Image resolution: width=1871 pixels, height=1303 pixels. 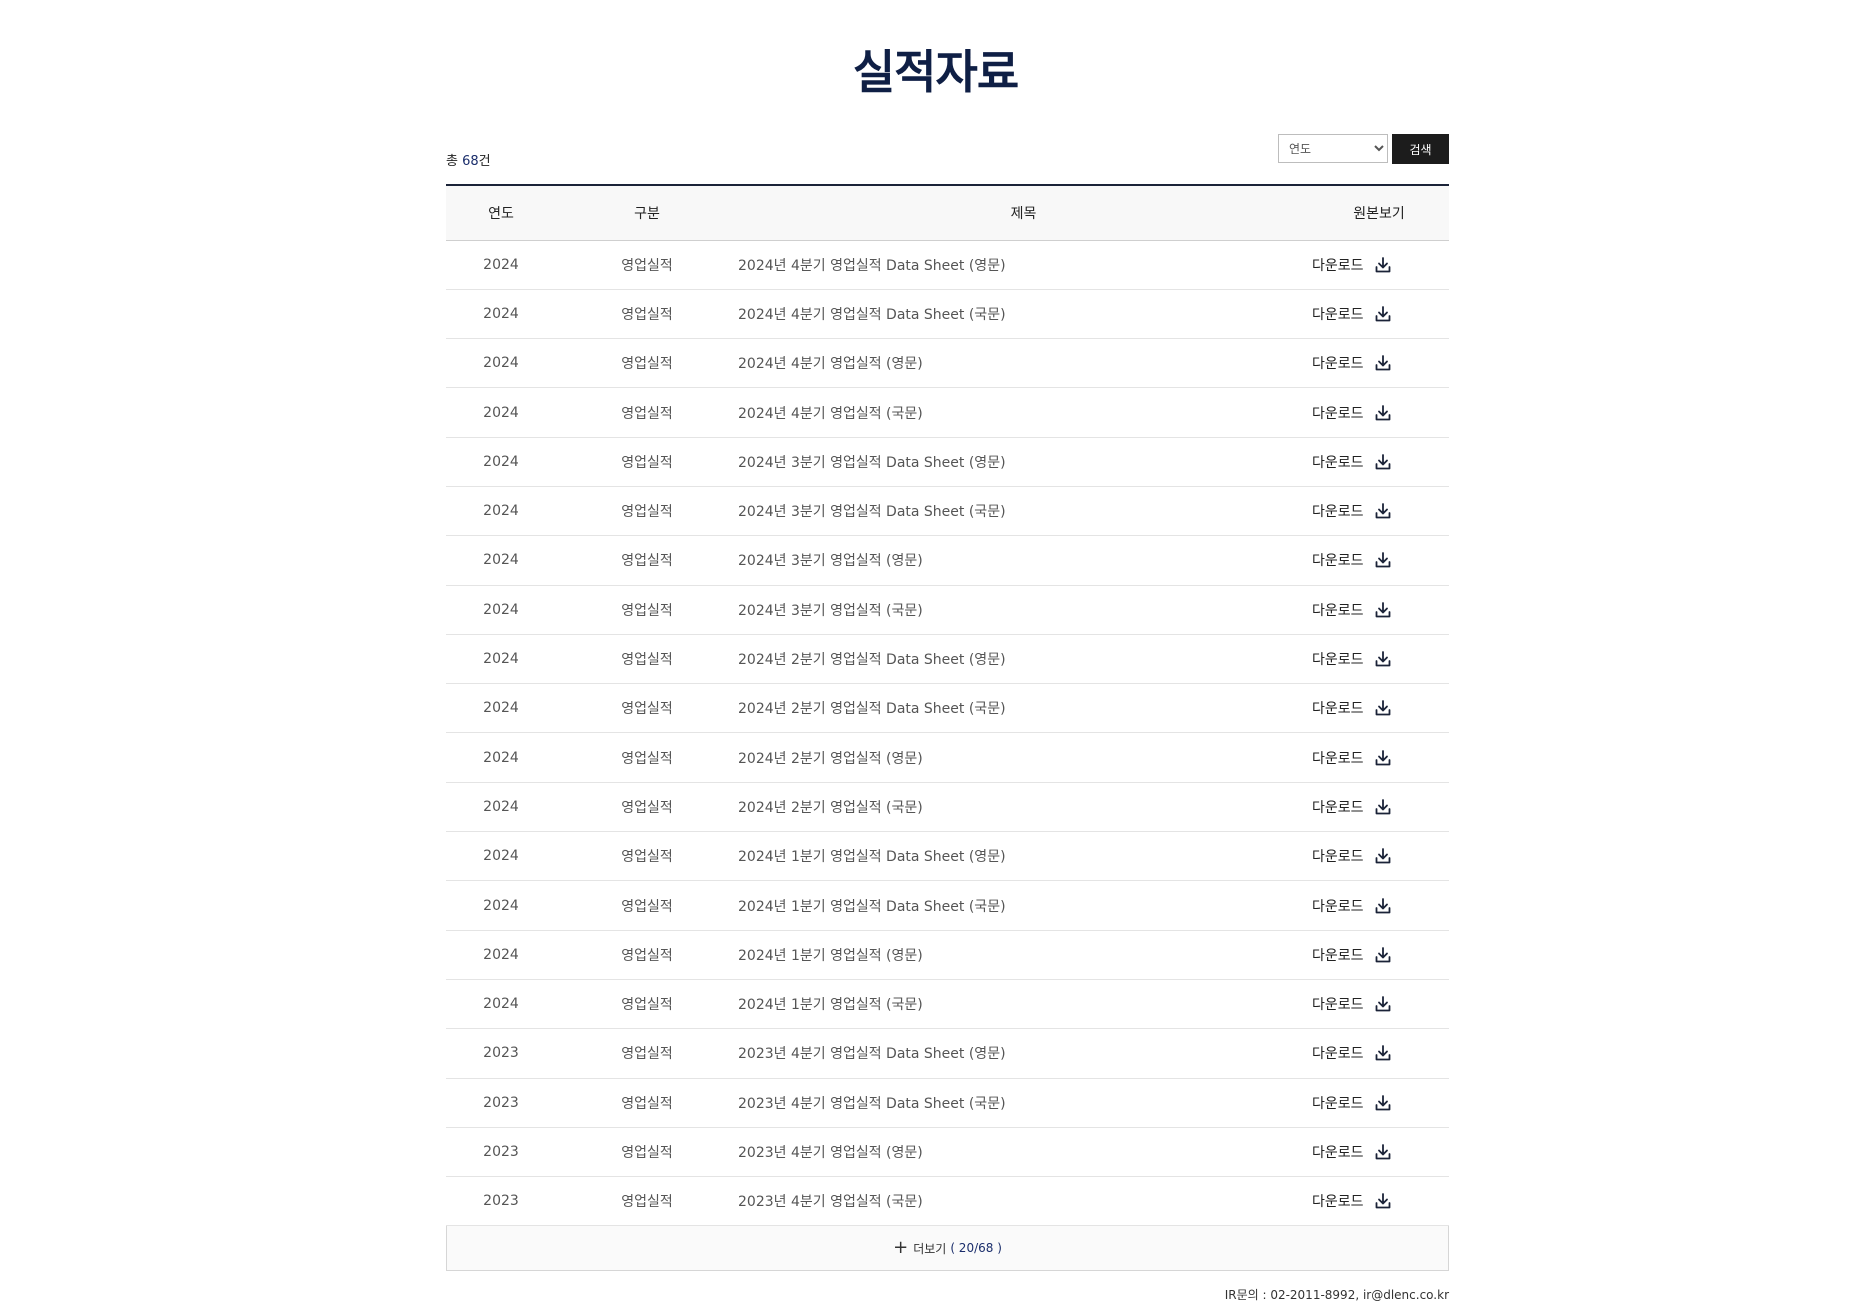 What do you see at coordinates (830, 1202) in the screenshot?
I see `row-title: 2023년 4분기 영업실적 (국문)` at bounding box center [830, 1202].